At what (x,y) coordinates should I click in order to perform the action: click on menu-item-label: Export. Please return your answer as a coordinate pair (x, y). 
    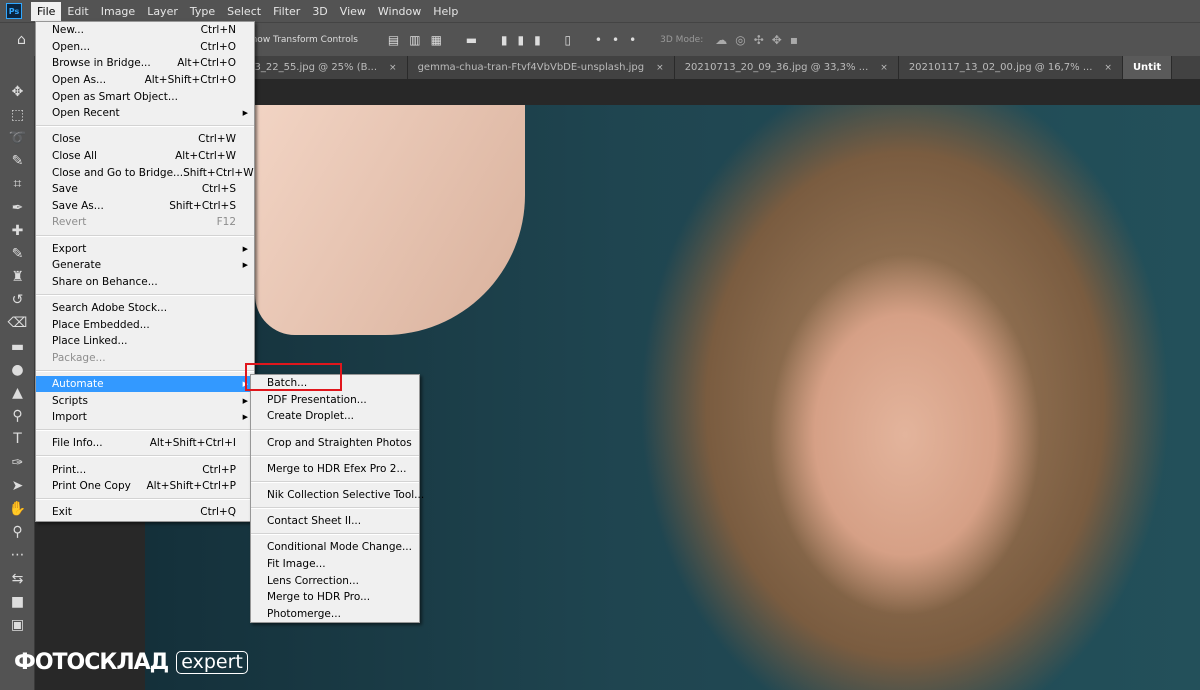
    Looking at the image, I should click on (69, 248).